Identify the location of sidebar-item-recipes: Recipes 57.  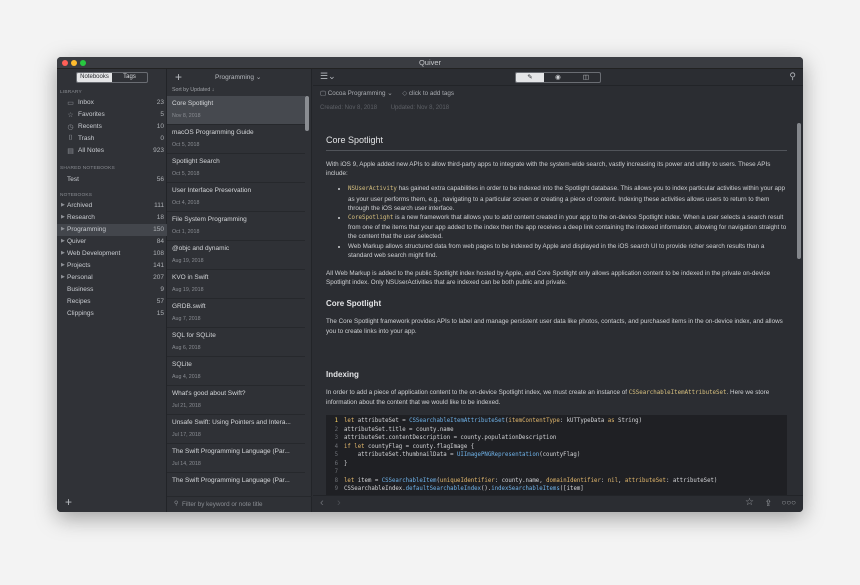
(112, 302).